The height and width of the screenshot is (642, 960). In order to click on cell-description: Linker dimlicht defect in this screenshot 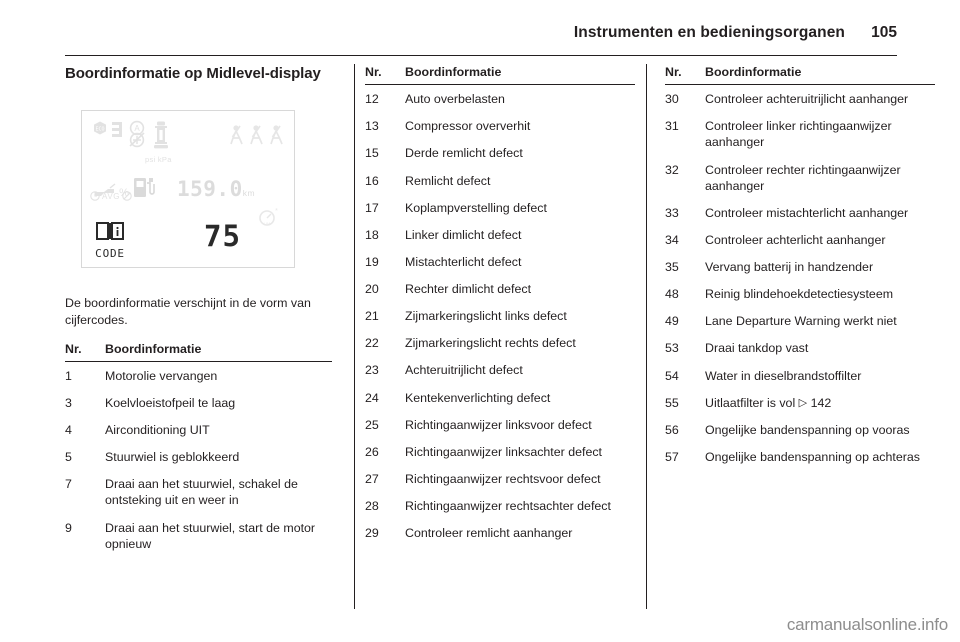, I will do `click(463, 234)`.